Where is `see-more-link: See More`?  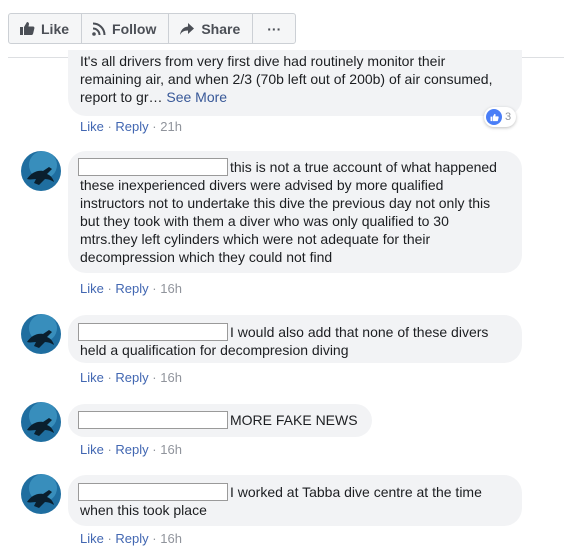 see-more-link: See More is located at coordinates (196, 97).